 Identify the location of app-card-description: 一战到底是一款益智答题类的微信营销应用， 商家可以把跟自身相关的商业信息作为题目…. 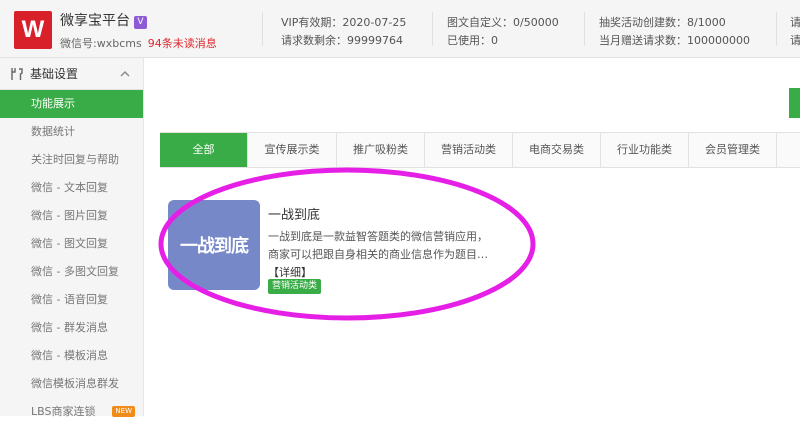
(398, 255).